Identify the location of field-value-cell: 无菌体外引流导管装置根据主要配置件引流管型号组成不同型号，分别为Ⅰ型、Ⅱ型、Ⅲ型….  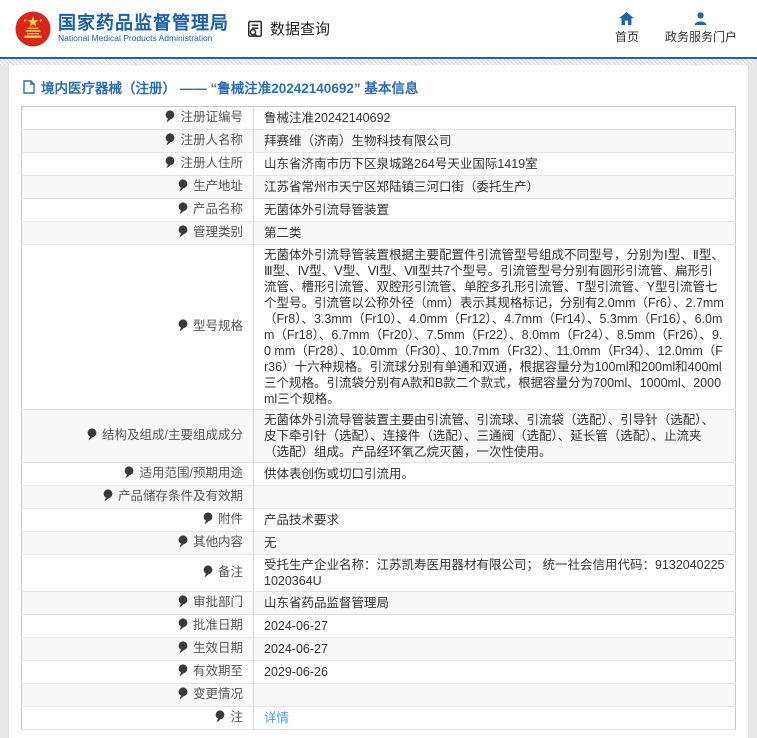
(495, 327).